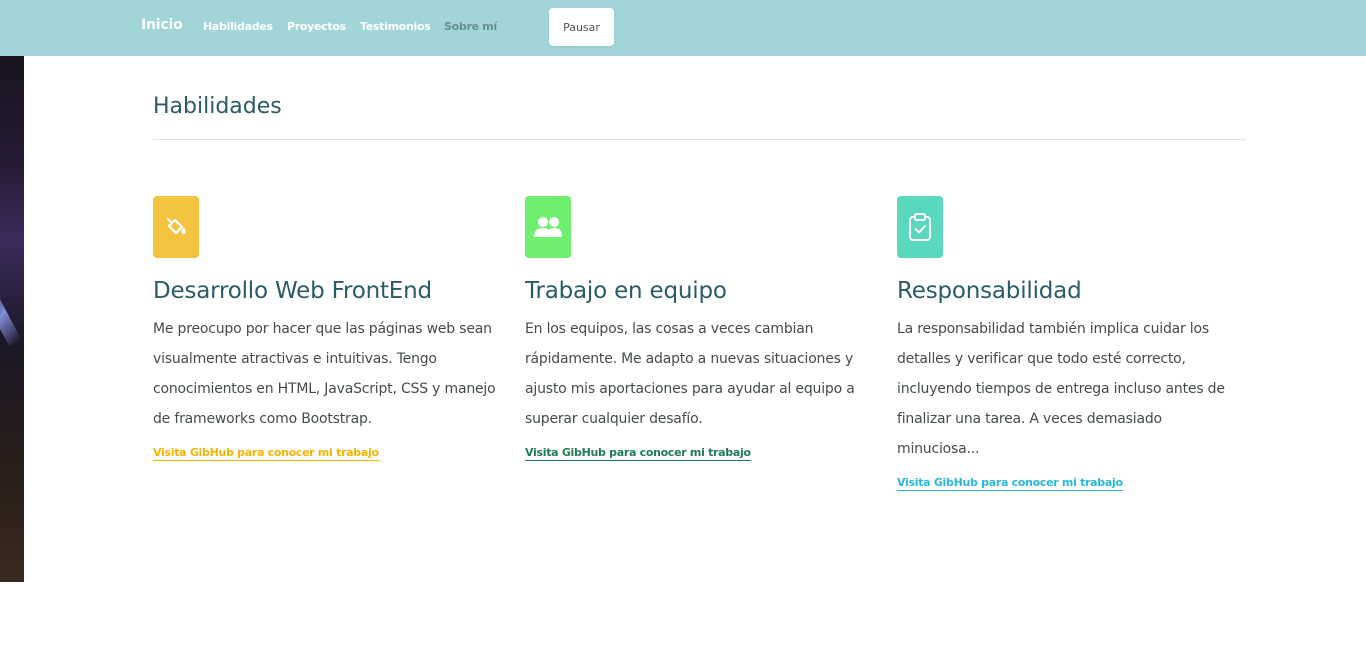 Image resolution: width=1366 pixels, height=647 pixels. I want to click on nav-brand-inicio: Inicio, so click(162, 25).